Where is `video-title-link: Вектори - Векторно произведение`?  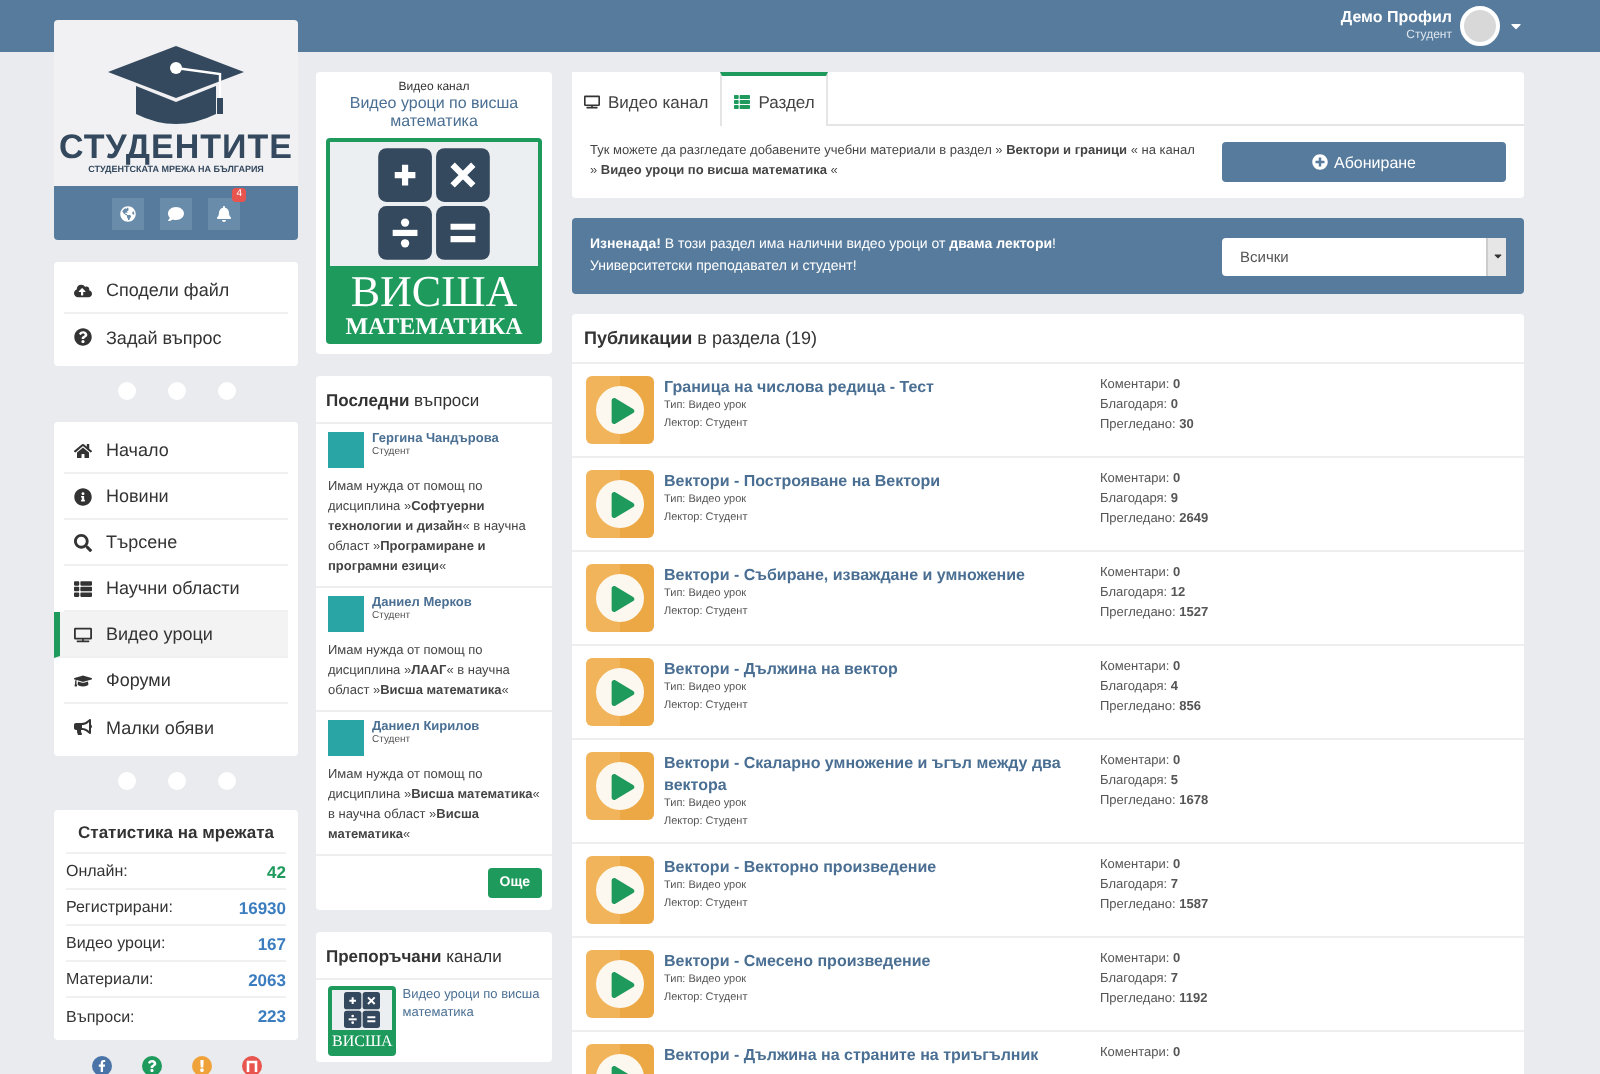
video-title-link: Вектори - Векторно произведение is located at coordinates (882, 867).